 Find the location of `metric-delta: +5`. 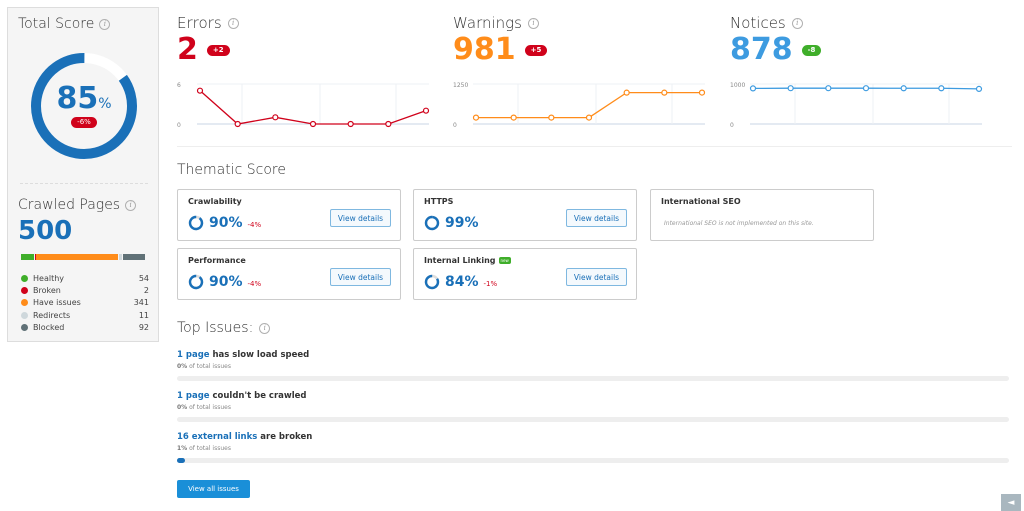

metric-delta: +5 is located at coordinates (536, 50).